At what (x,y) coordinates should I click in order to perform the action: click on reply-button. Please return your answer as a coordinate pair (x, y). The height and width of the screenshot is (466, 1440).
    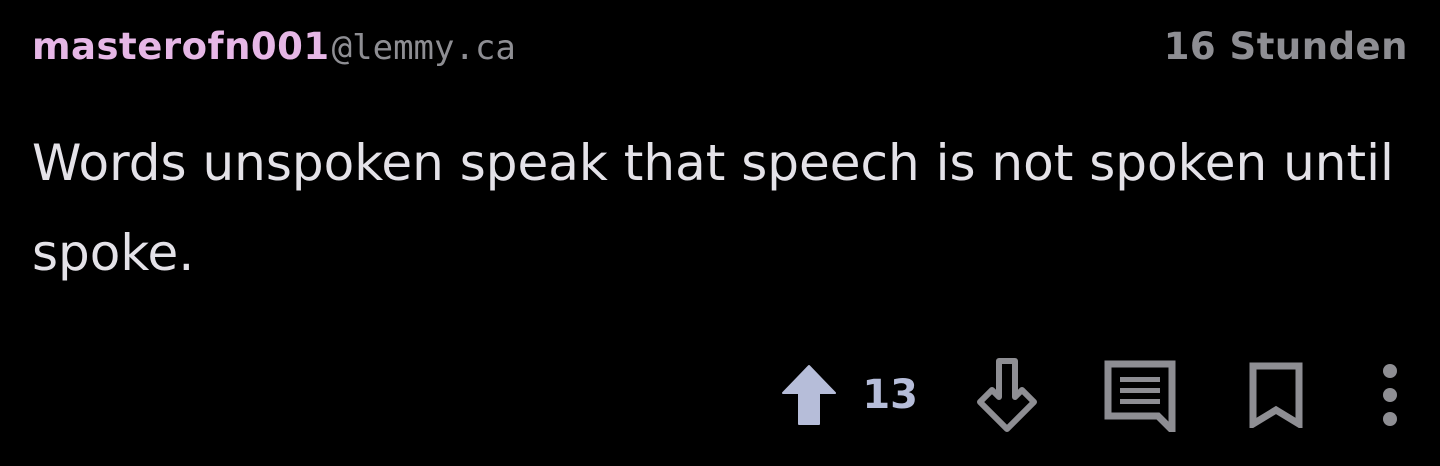
    Looking at the image, I should click on (1140, 395).